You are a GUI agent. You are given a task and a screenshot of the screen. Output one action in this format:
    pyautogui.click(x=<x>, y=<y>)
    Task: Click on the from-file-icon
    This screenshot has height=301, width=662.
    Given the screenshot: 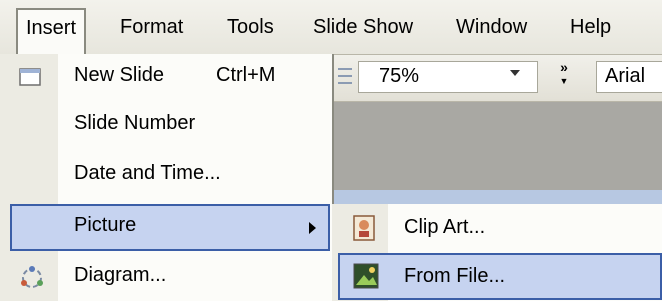 What is the action you would take?
    pyautogui.click(x=367, y=278)
    